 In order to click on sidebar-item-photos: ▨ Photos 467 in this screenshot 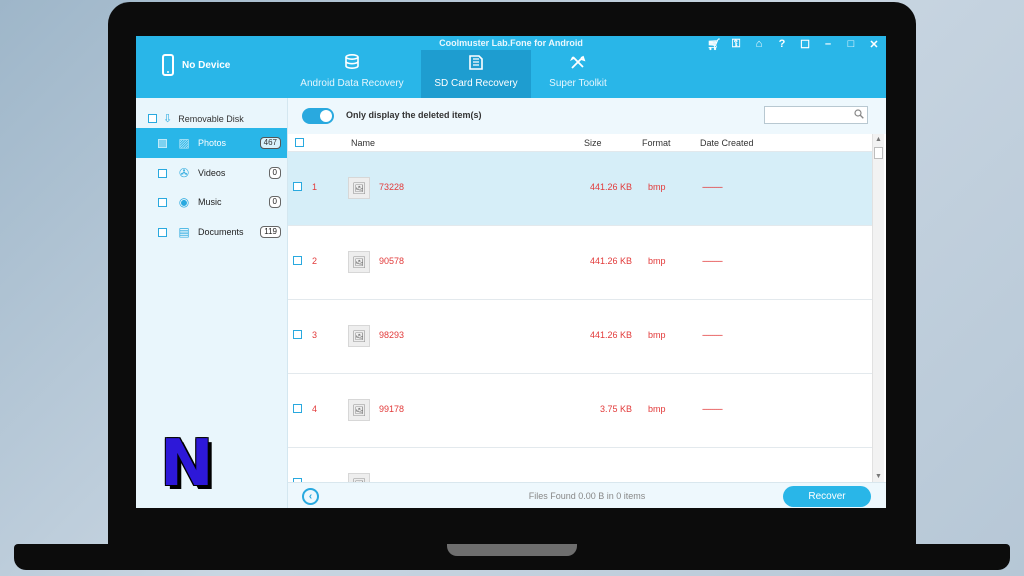, I will do `click(211, 143)`.